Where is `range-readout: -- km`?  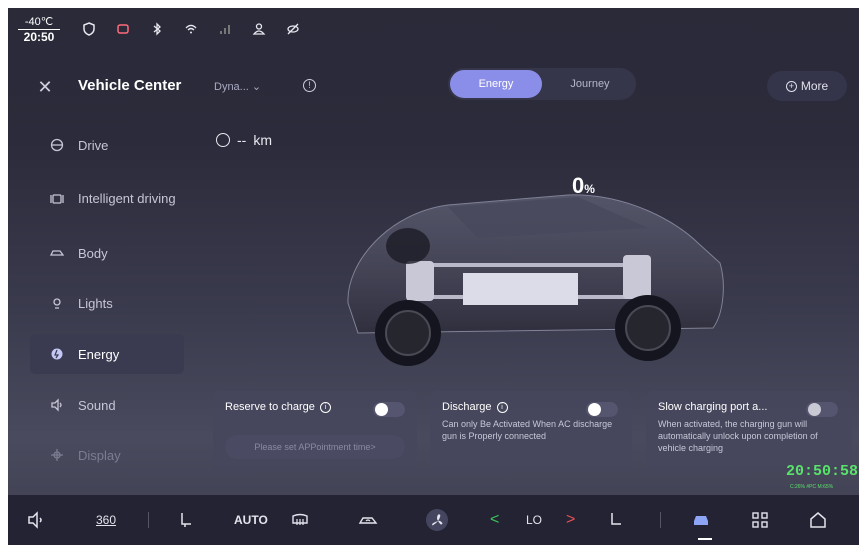 range-readout: -- km is located at coordinates (244, 140).